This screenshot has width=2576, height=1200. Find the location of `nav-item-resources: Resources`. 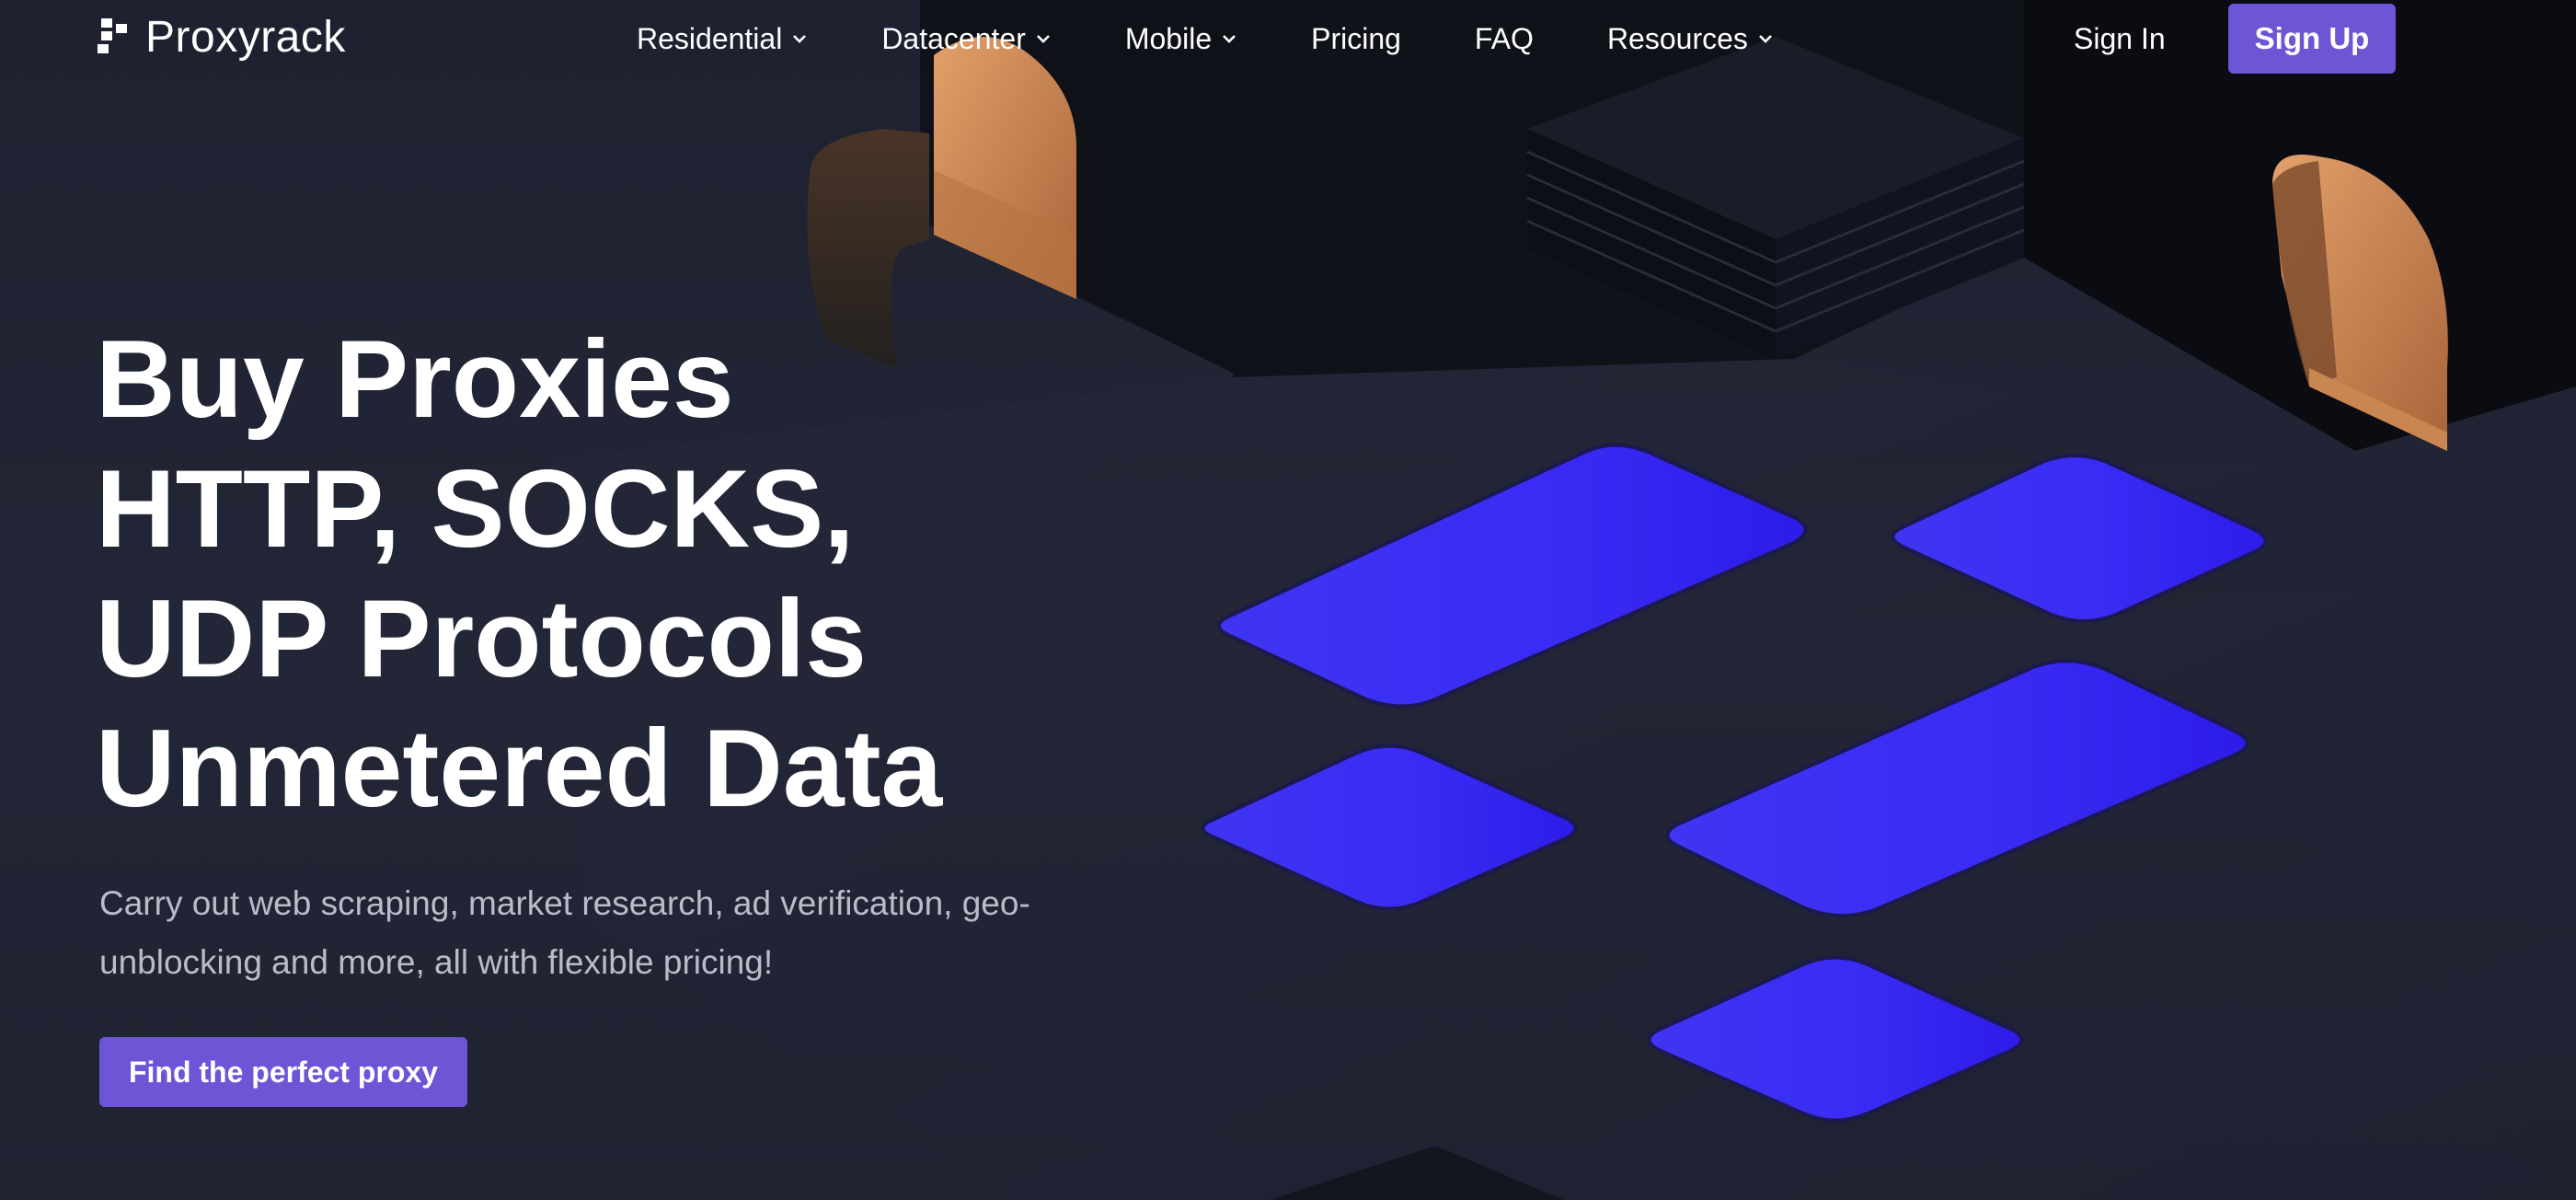

nav-item-resources: Resources is located at coordinates (1690, 39).